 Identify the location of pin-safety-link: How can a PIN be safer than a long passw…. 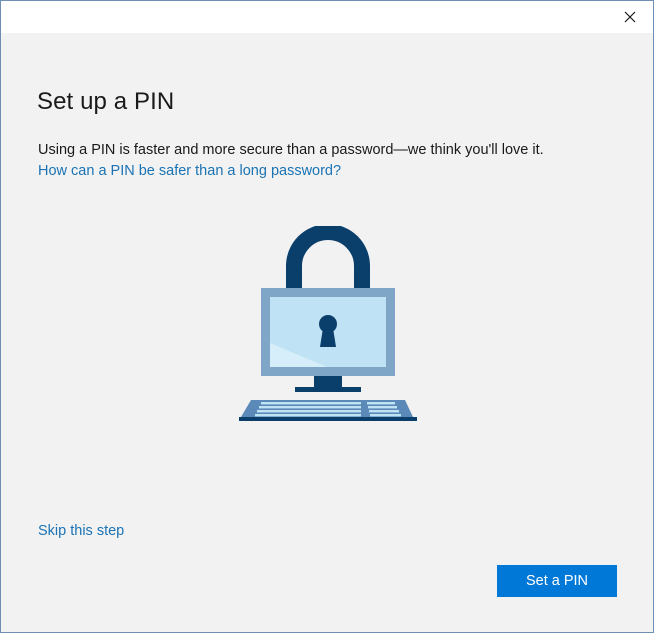
(189, 171).